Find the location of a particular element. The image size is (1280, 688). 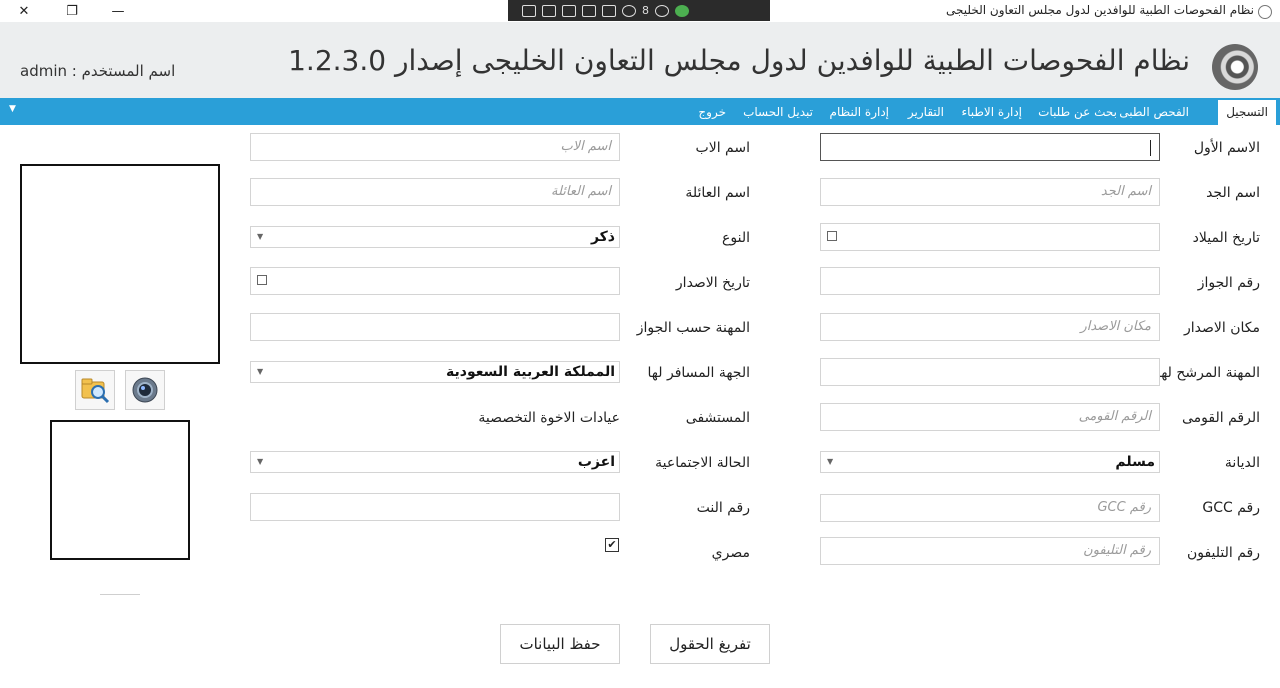

accessibility-icon is located at coordinates (662, 10).